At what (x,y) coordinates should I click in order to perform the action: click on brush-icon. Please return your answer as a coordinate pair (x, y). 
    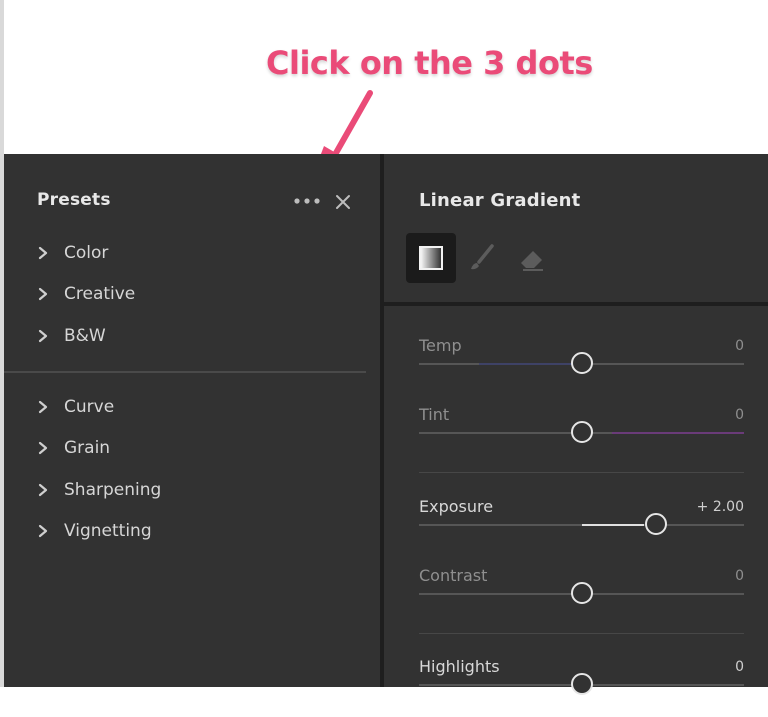
    Looking at the image, I should click on (482, 257).